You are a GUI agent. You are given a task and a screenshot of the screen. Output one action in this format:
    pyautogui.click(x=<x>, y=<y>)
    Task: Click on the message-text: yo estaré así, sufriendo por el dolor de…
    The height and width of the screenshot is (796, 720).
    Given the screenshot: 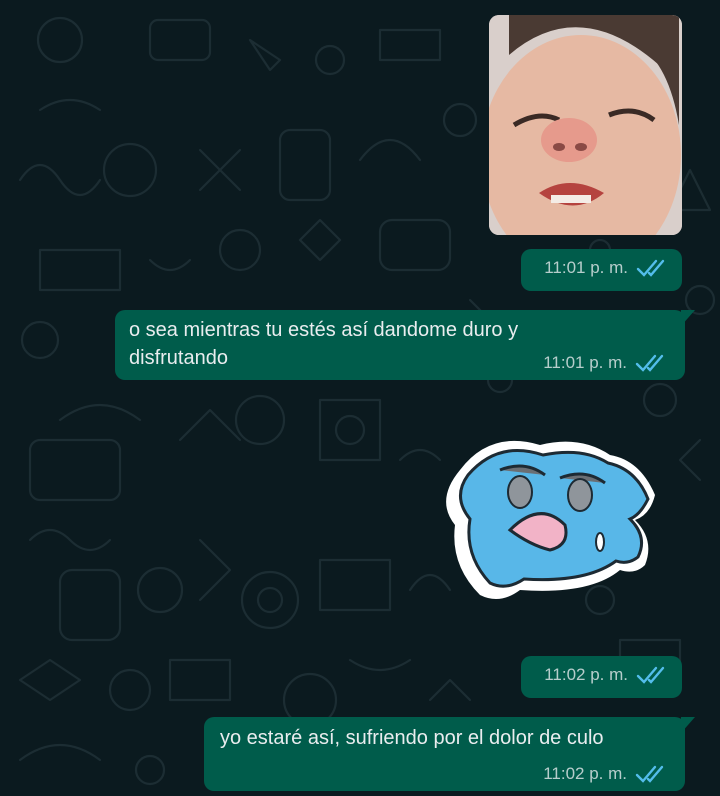 What is the action you would take?
    pyautogui.click(x=412, y=738)
    